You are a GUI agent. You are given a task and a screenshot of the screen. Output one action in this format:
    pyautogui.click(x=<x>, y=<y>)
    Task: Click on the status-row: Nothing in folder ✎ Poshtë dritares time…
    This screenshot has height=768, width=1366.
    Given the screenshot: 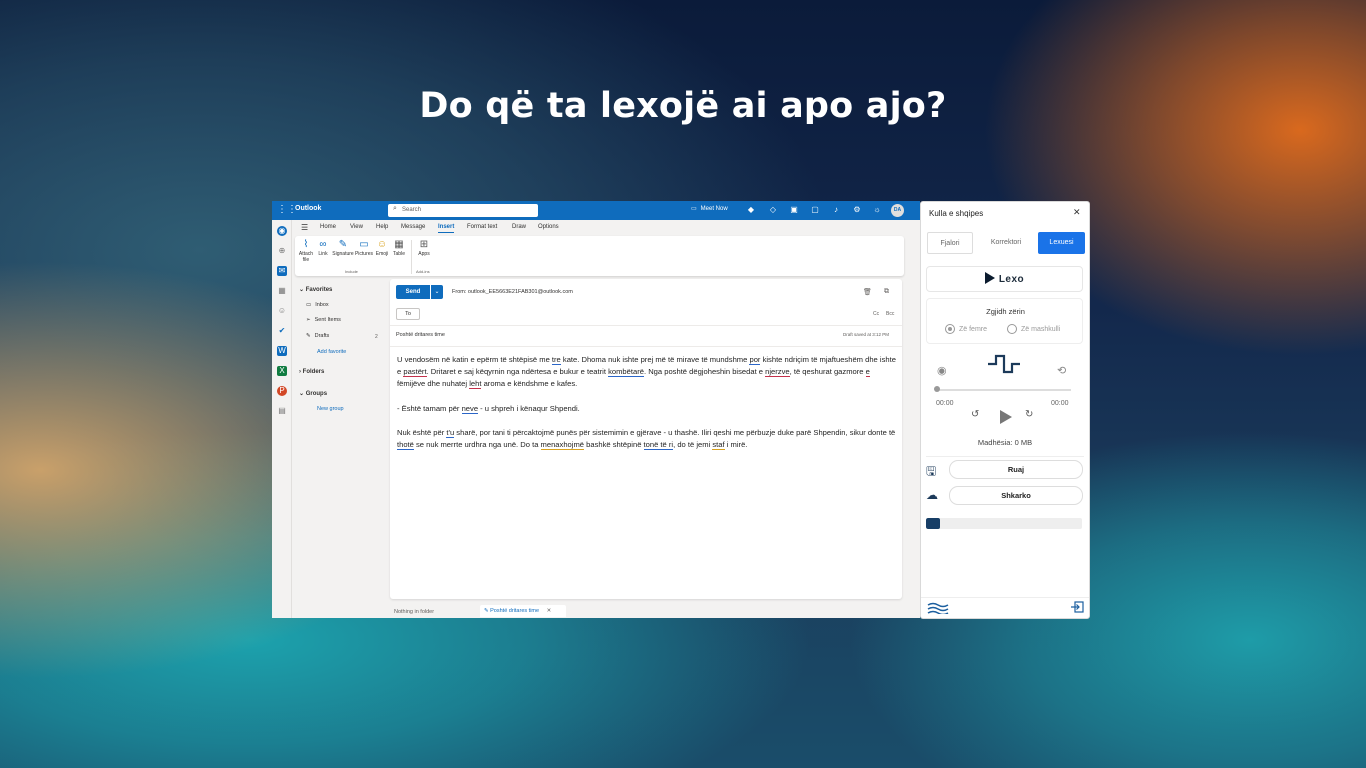 What is the action you would take?
    pyautogui.click(x=646, y=610)
    